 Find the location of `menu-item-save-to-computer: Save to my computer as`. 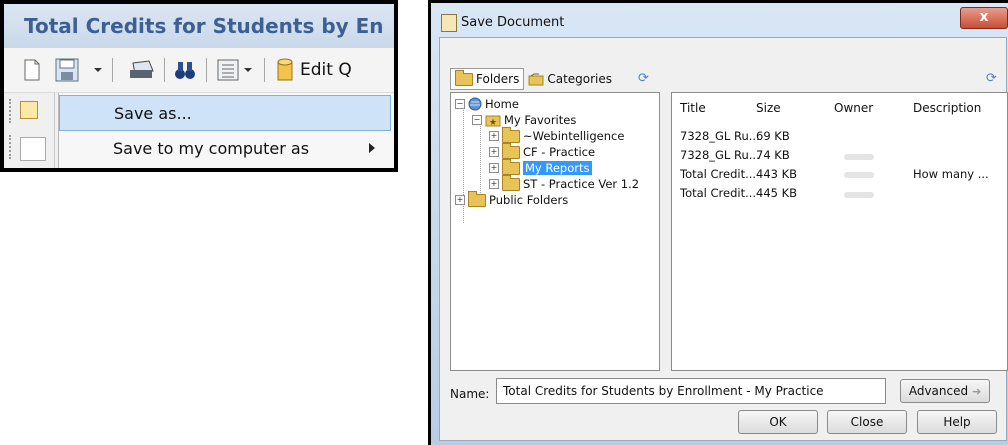

menu-item-save-to-computer: Save to my computer as is located at coordinates (225, 149).